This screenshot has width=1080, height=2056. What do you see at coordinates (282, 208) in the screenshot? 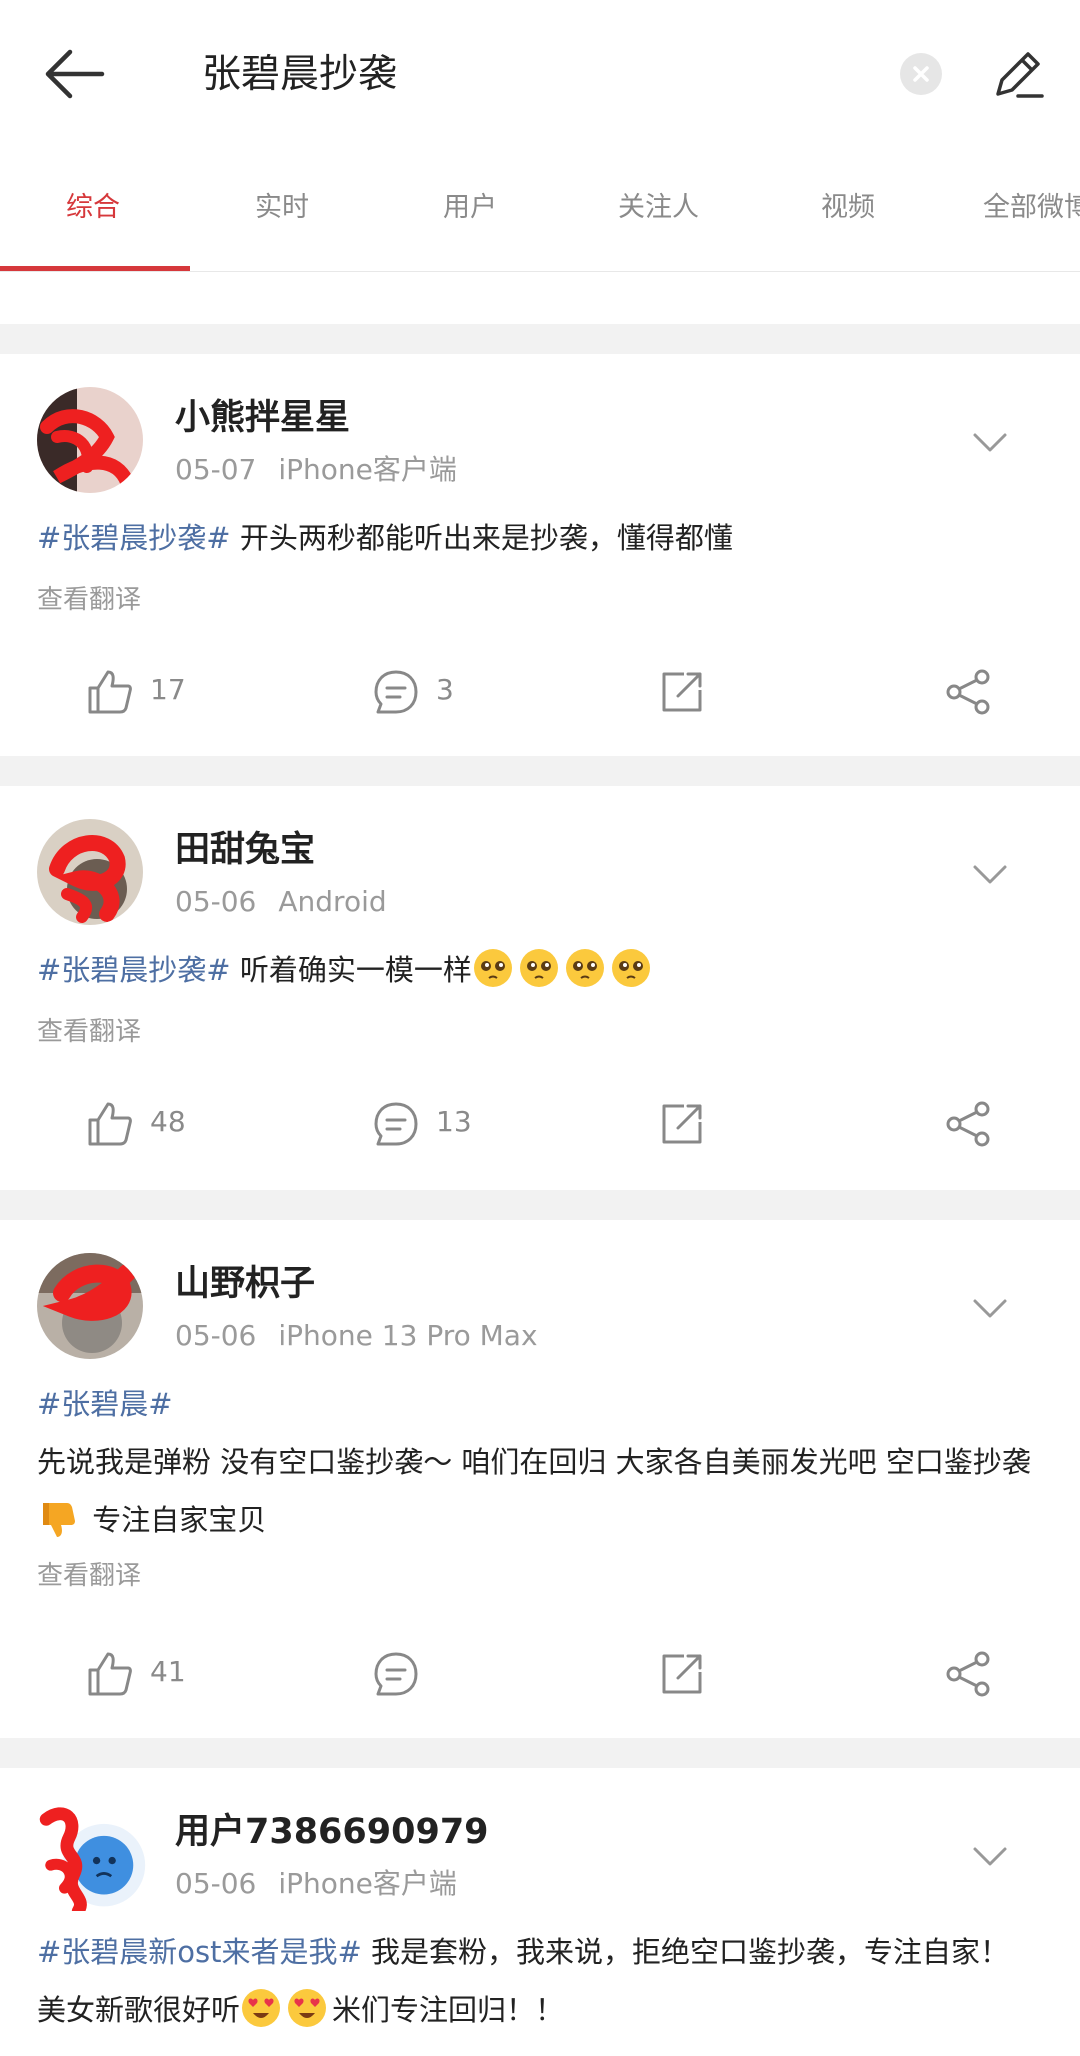
I see `tab-realtime: 实时` at bounding box center [282, 208].